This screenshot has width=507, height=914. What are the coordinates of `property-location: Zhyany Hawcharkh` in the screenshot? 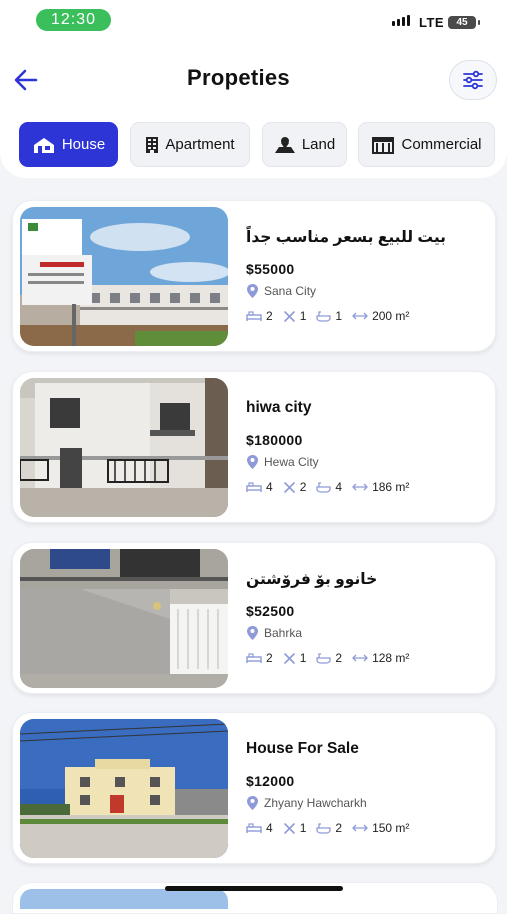 It's located at (306, 803).